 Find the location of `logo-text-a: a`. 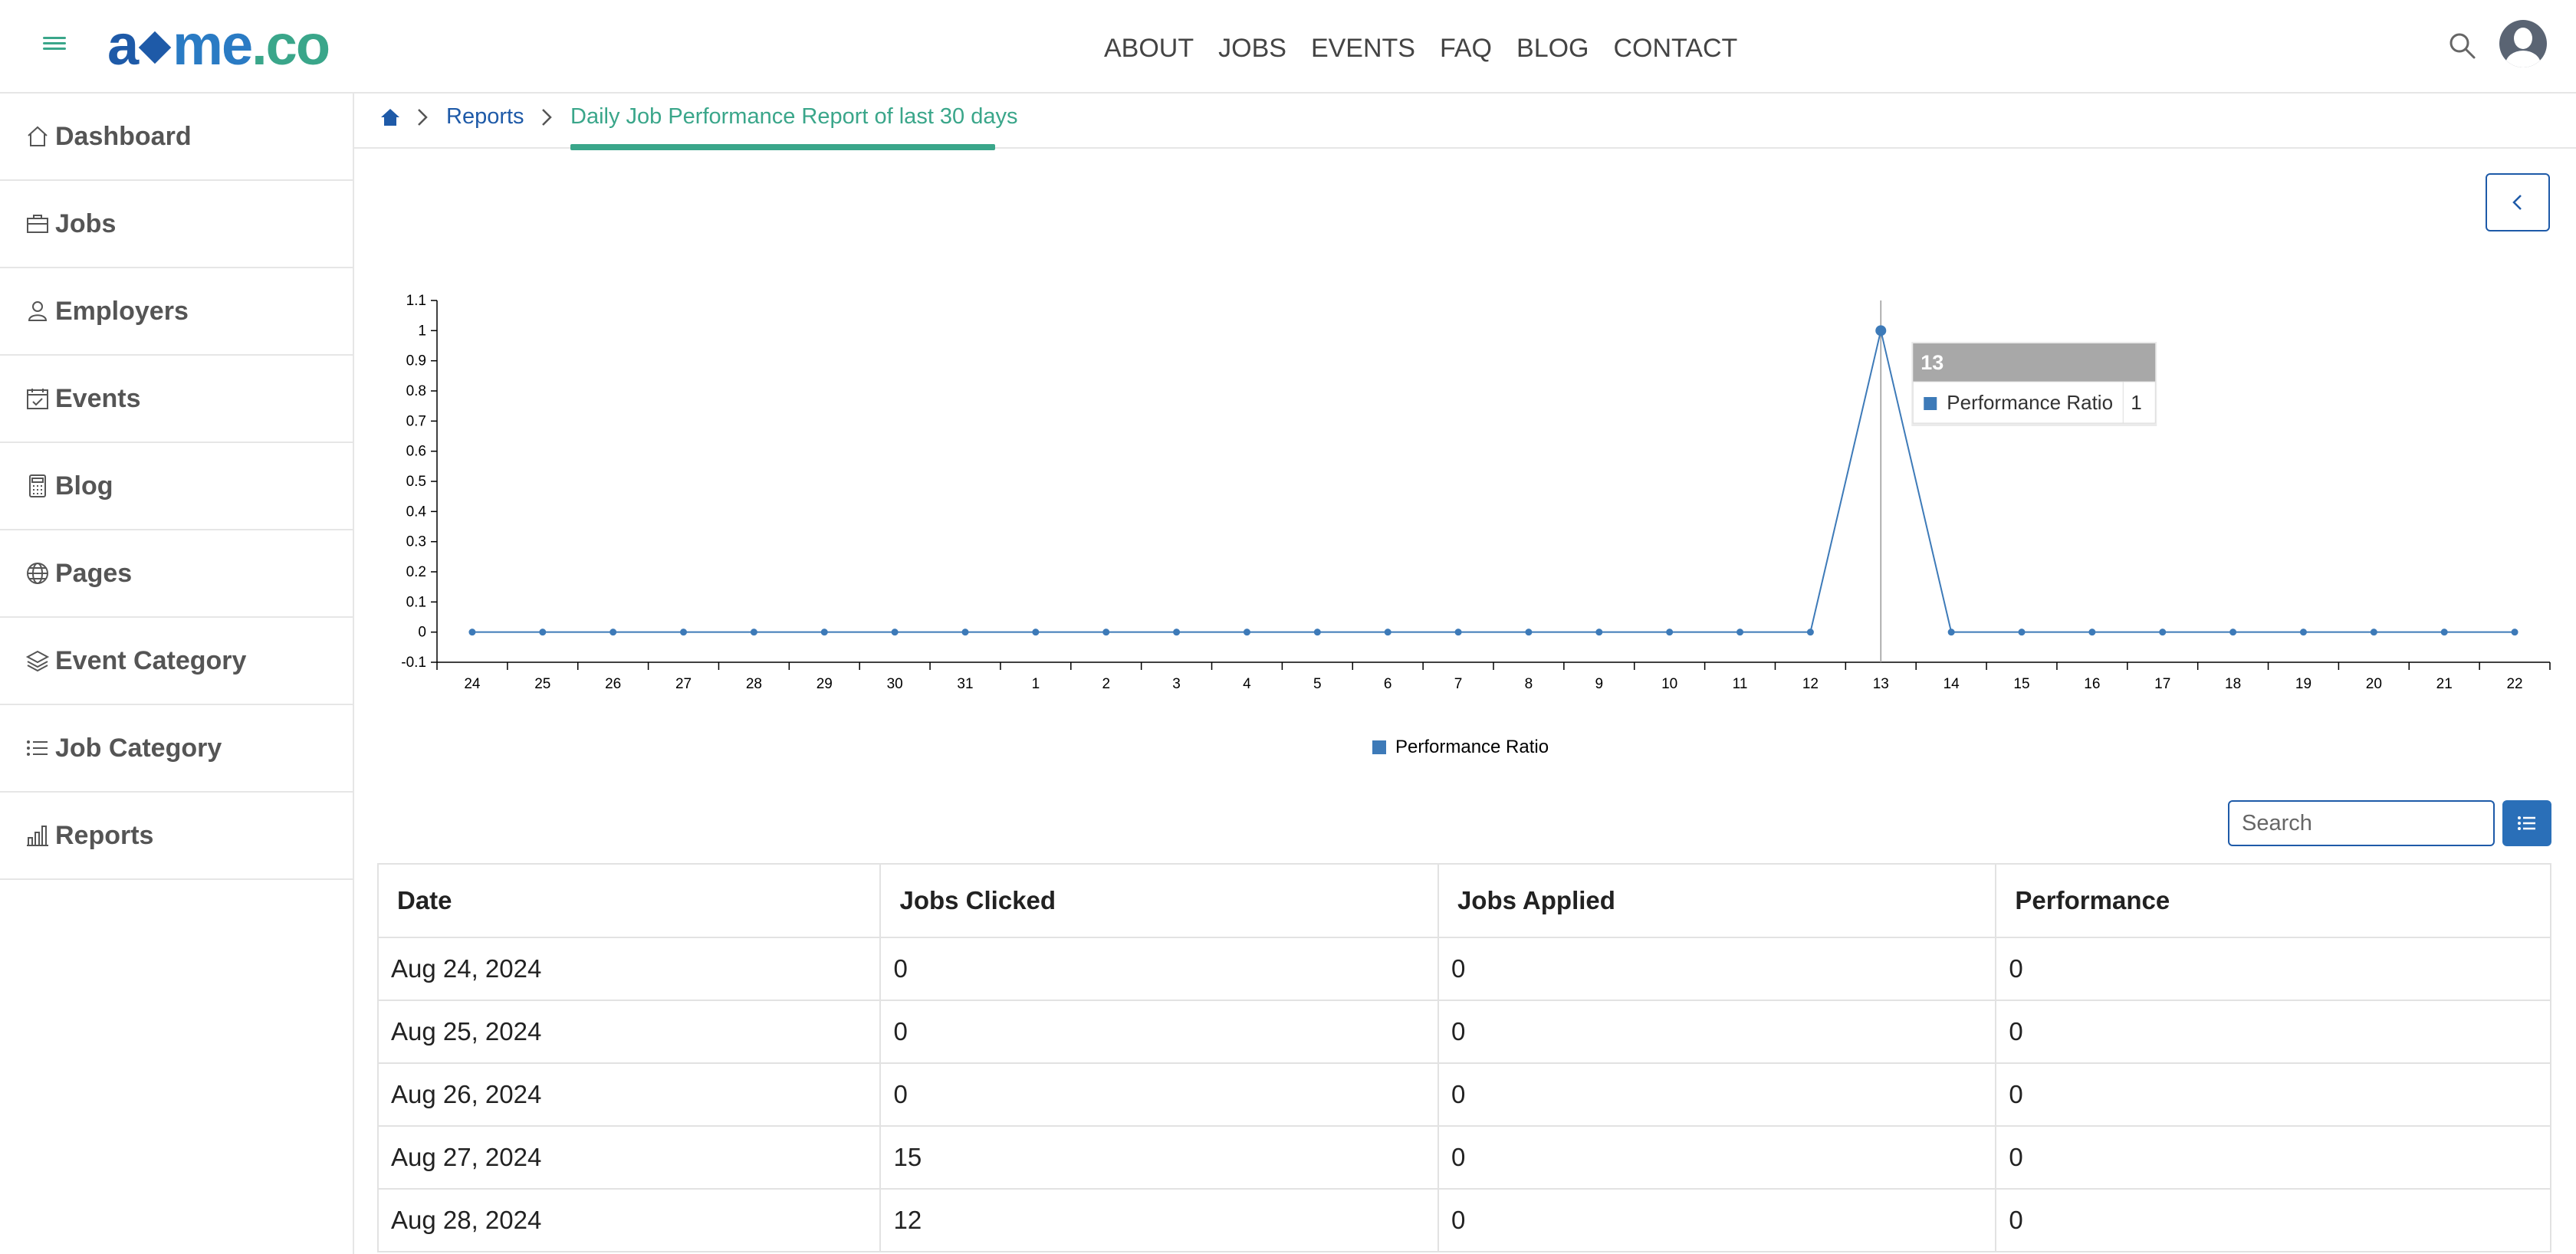

logo-text-a: a is located at coordinates (123, 44).